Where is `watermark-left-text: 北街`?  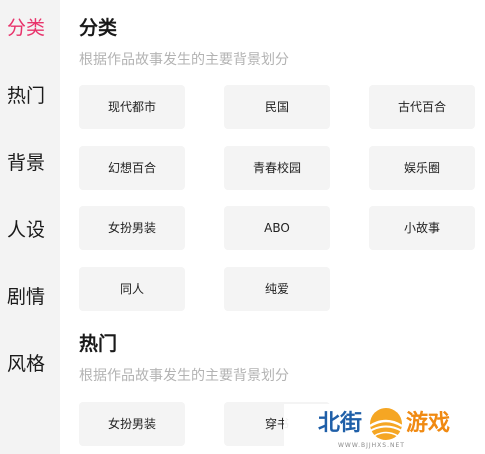 watermark-left-text: 北街 is located at coordinates (340, 423).